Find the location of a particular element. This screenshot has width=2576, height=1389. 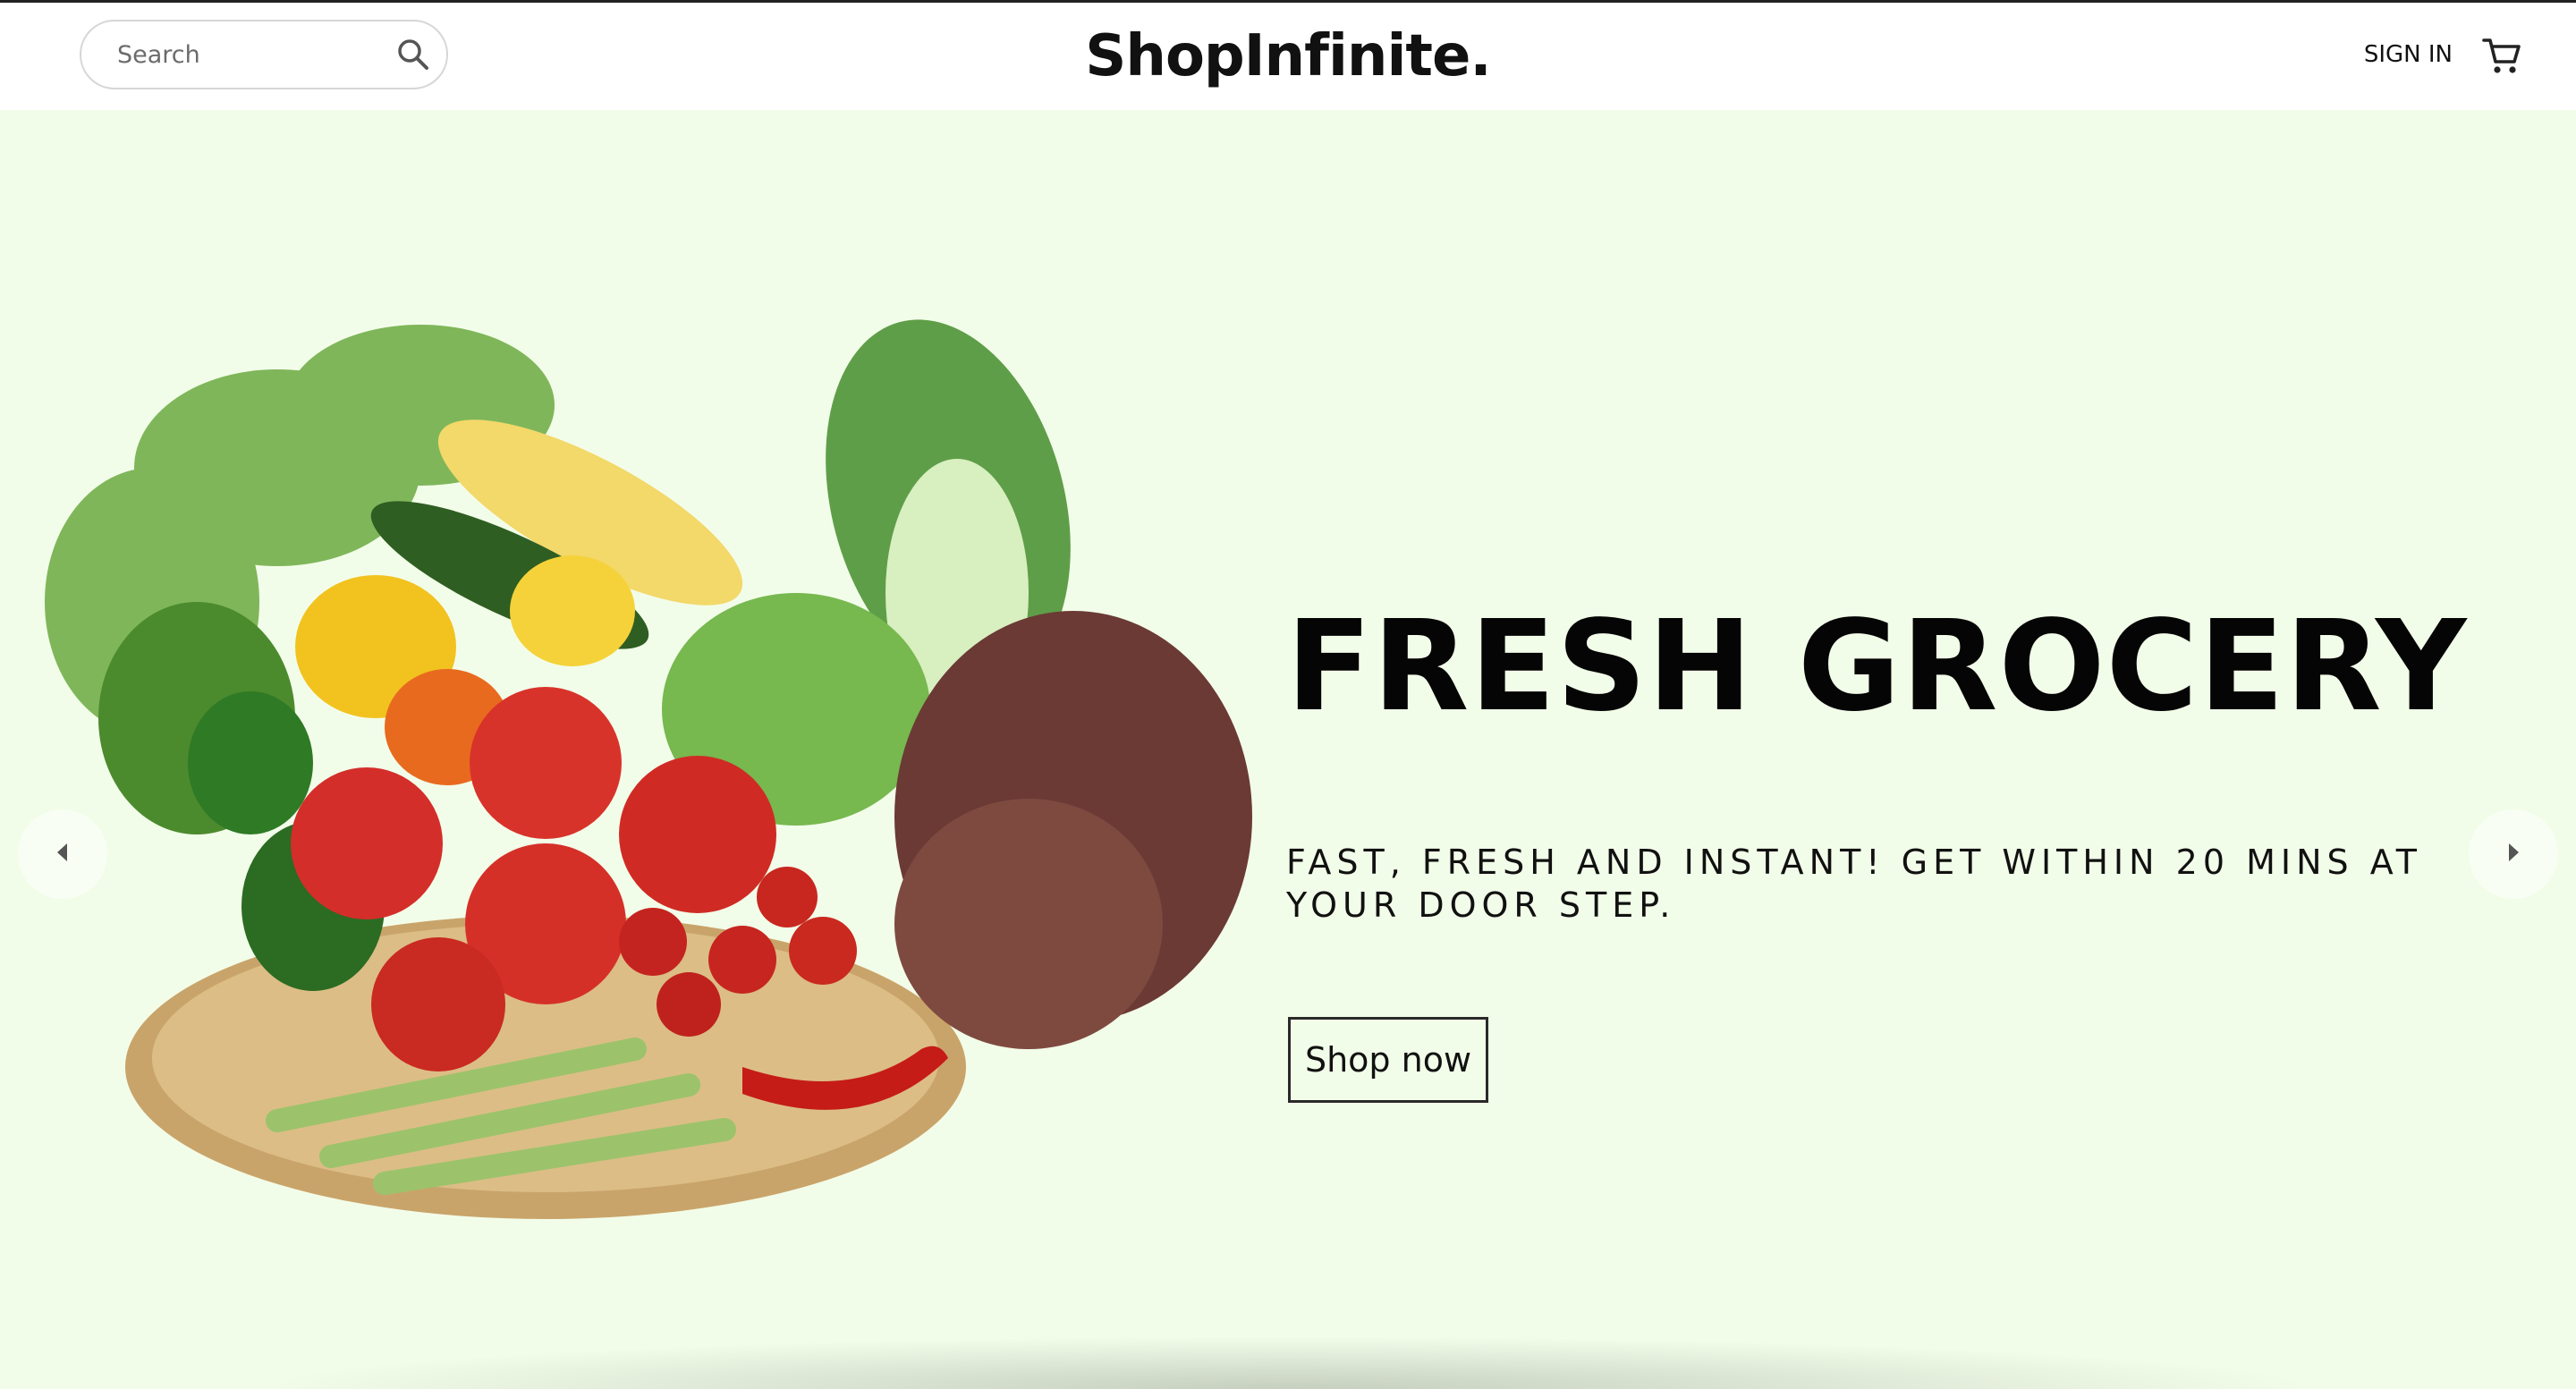

site-header: ShopInfinite. SIGN IN is located at coordinates (1288, 56).